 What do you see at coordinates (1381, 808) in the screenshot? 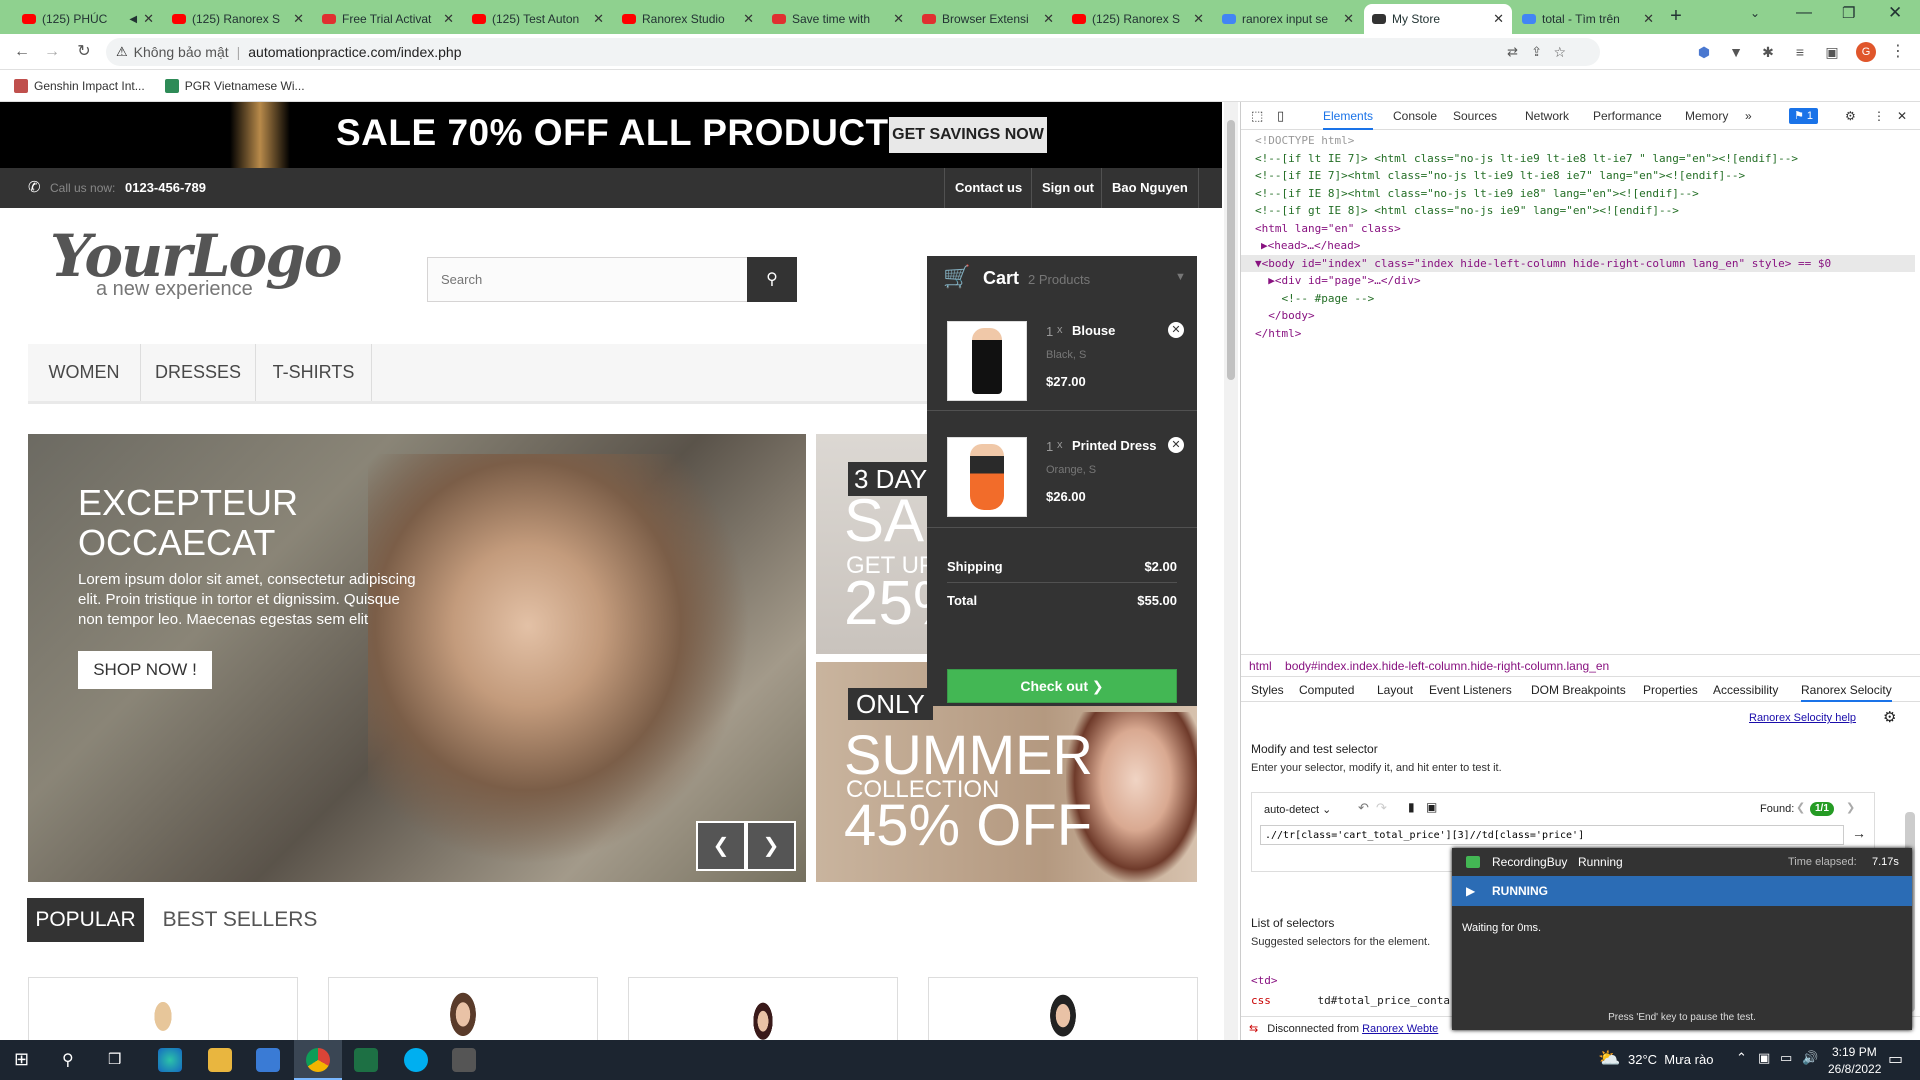
I see `redo-icon: ↷` at bounding box center [1381, 808].